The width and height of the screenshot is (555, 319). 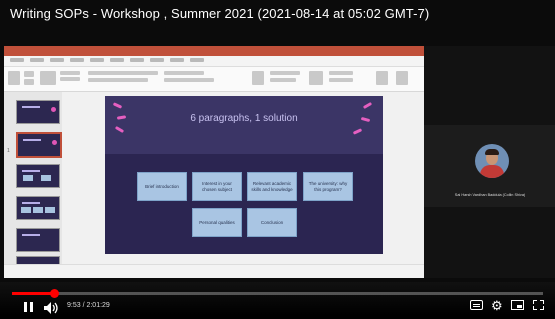 What do you see at coordinates (51, 307) in the screenshot?
I see `volume-icon` at bounding box center [51, 307].